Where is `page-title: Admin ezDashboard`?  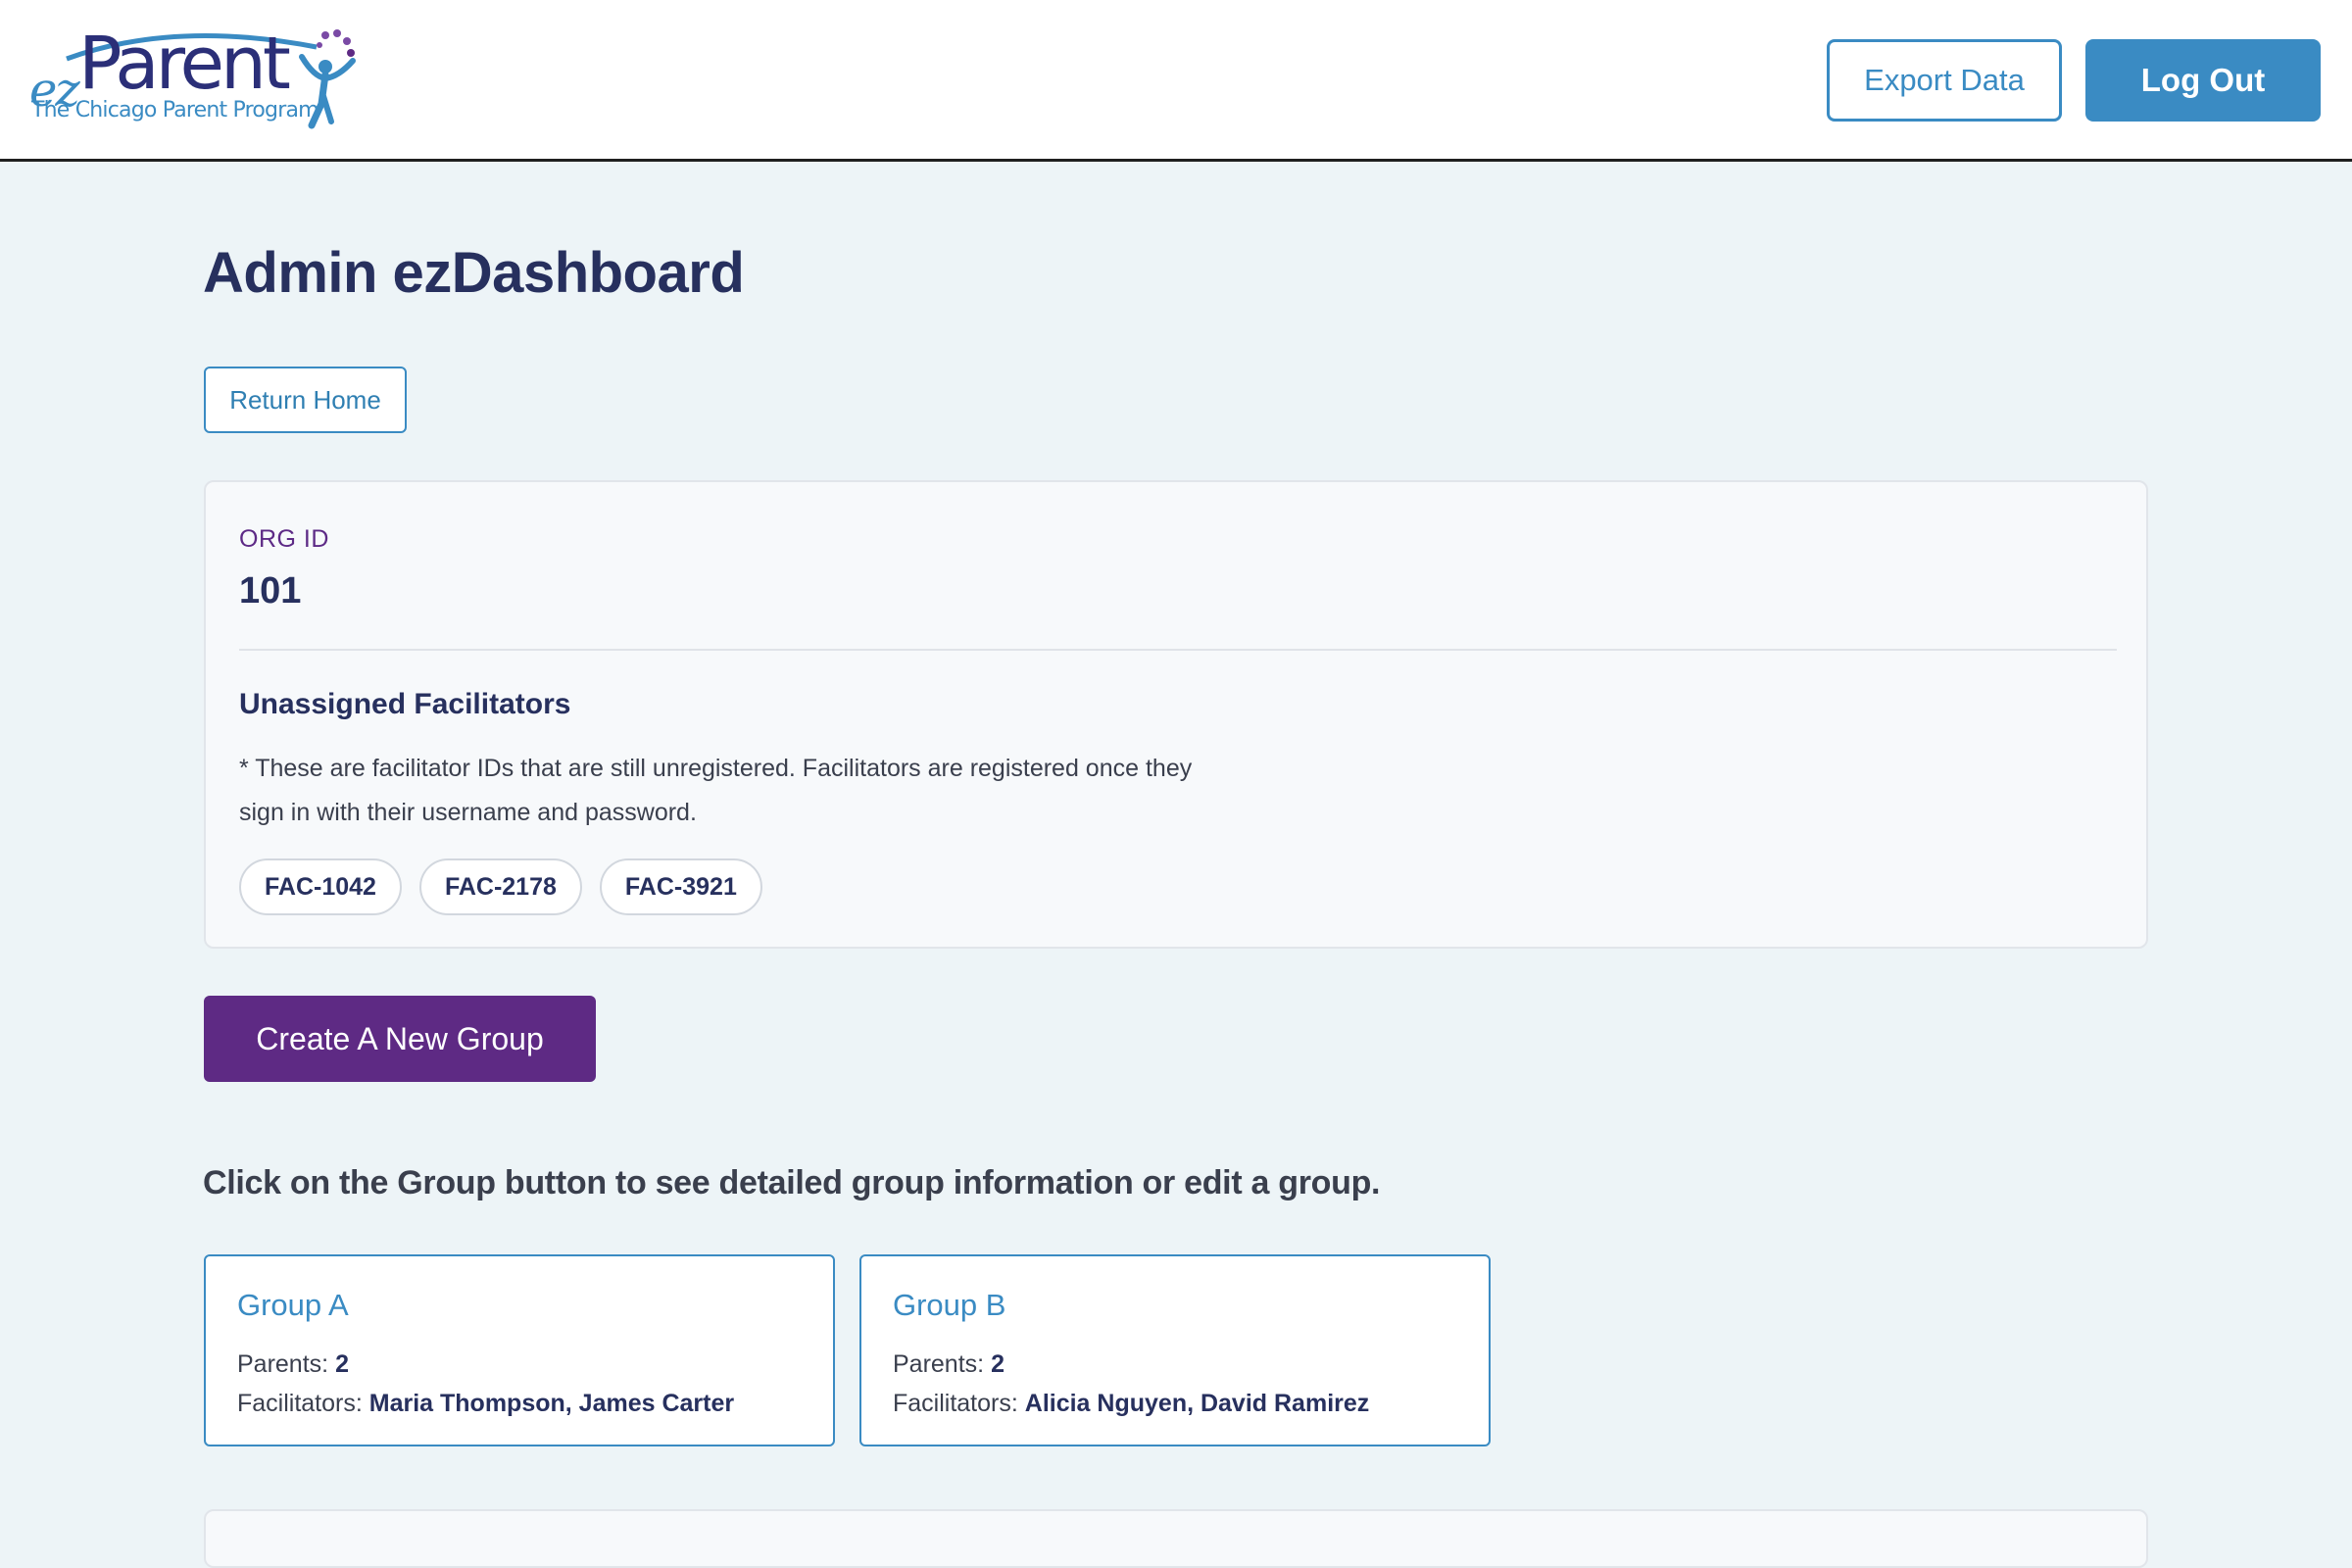 page-title: Admin ezDashboard is located at coordinates (474, 273).